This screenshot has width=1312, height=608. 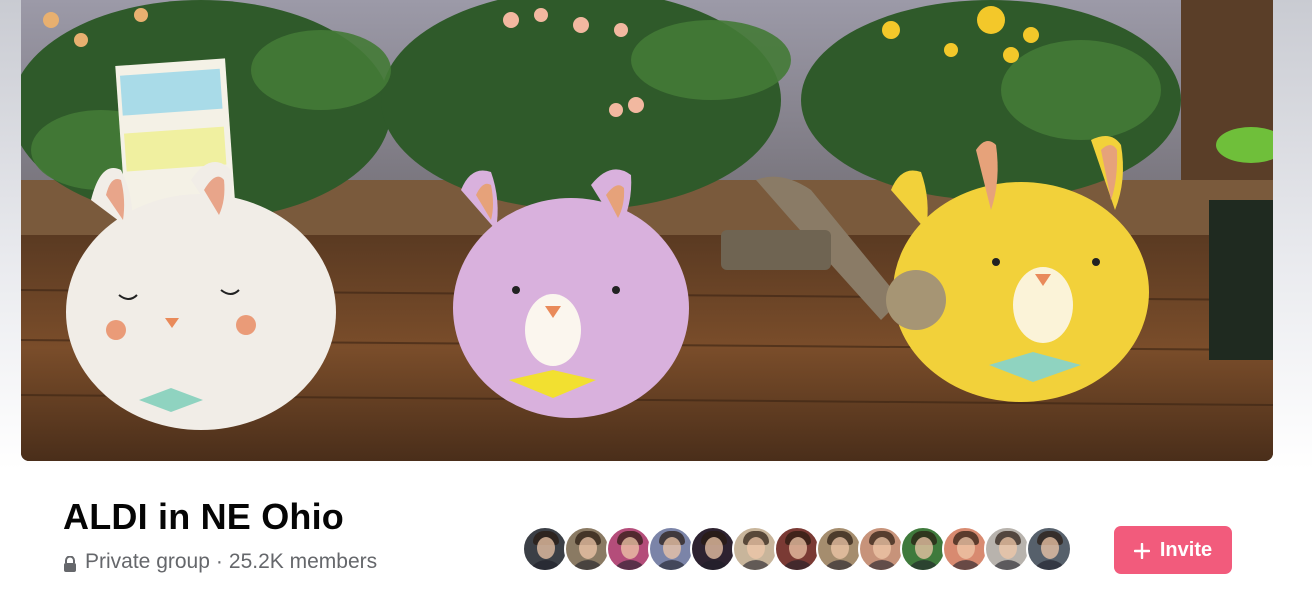 I want to click on invite-button: Invite, so click(x=1173, y=550).